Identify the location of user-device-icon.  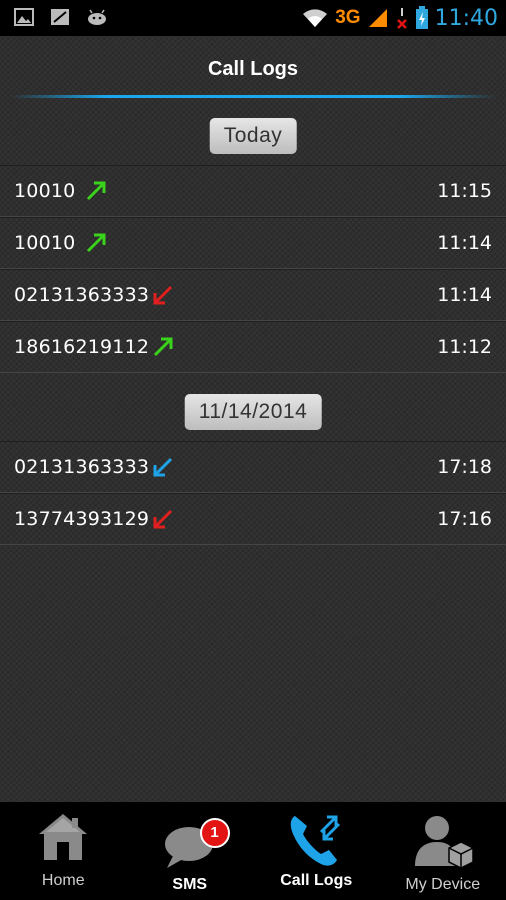
(444, 842).